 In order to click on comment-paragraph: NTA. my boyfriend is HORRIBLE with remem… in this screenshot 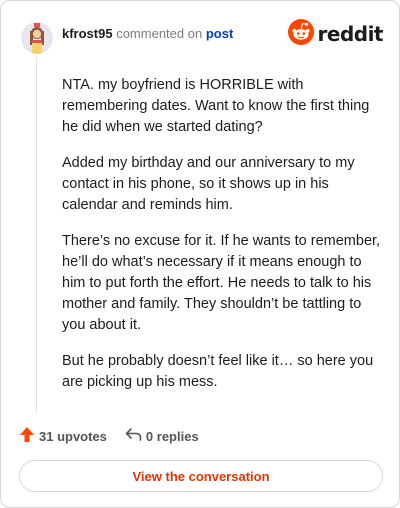, I will do `click(216, 106)`.